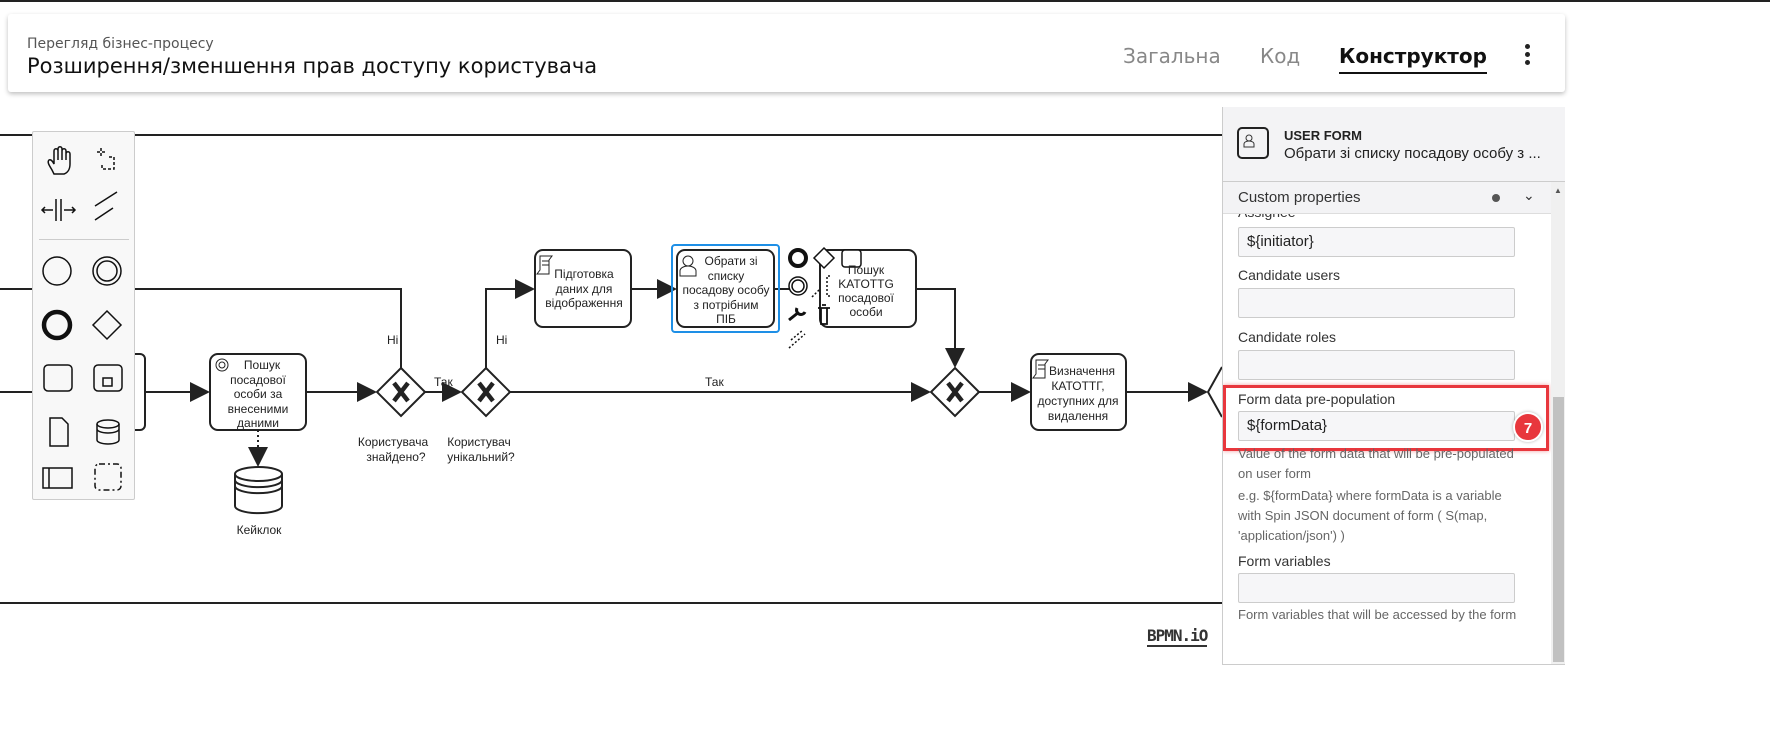  What do you see at coordinates (83, 315) in the screenshot?
I see `tool-palette` at bounding box center [83, 315].